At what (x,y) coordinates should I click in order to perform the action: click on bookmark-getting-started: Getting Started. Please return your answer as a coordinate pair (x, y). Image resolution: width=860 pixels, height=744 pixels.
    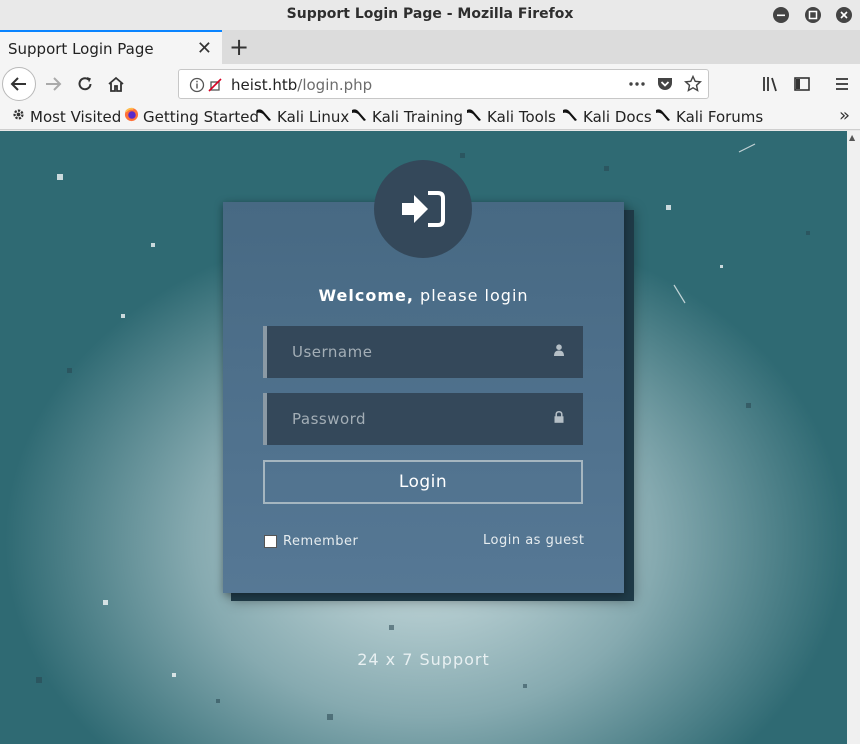
    Looking at the image, I should click on (191, 116).